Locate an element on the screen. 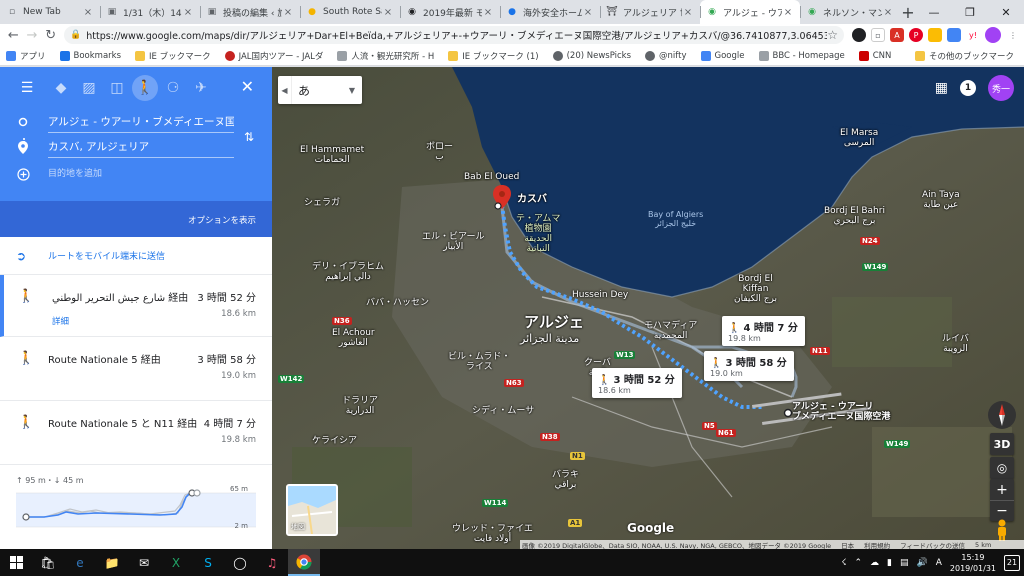 The height and width of the screenshot is (576, 1024). bookmark-star-icon: ☆ is located at coordinates (832, 35).